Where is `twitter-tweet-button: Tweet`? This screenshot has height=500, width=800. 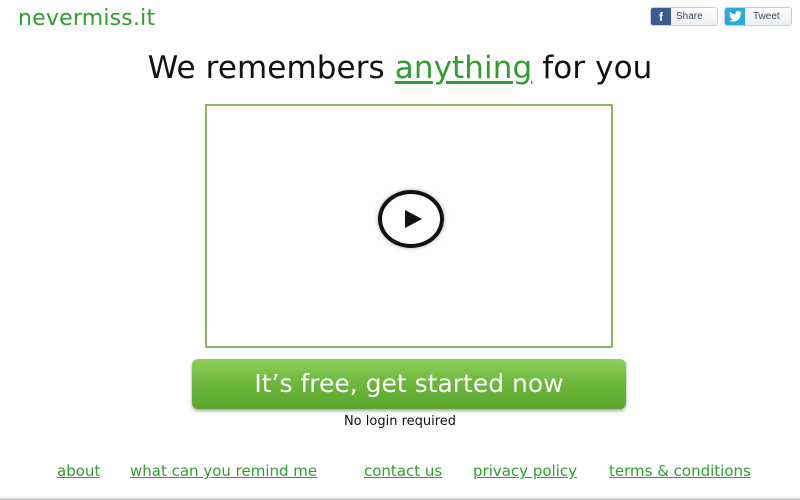 twitter-tweet-button: Tweet is located at coordinates (758, 16).